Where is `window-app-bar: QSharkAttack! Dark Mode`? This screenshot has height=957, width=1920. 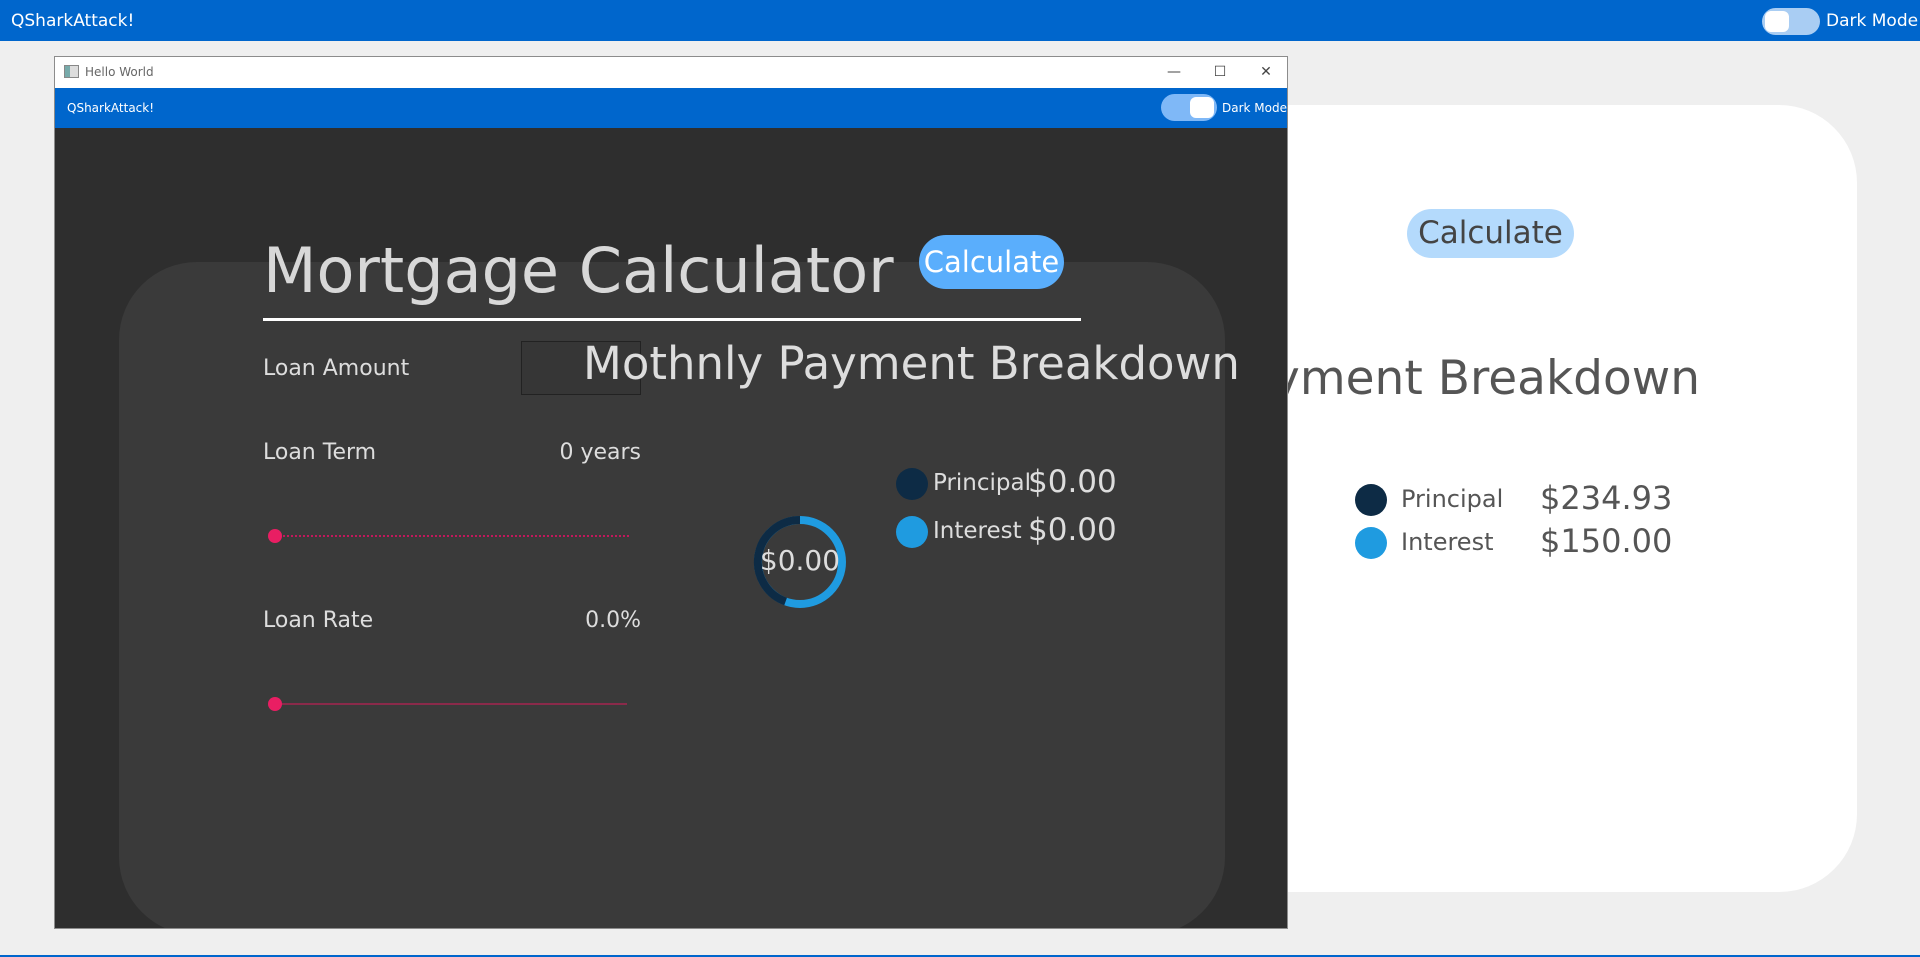
window-app-bar: QSharkAttack! Dark Mode is located at coordinates (671, 108).